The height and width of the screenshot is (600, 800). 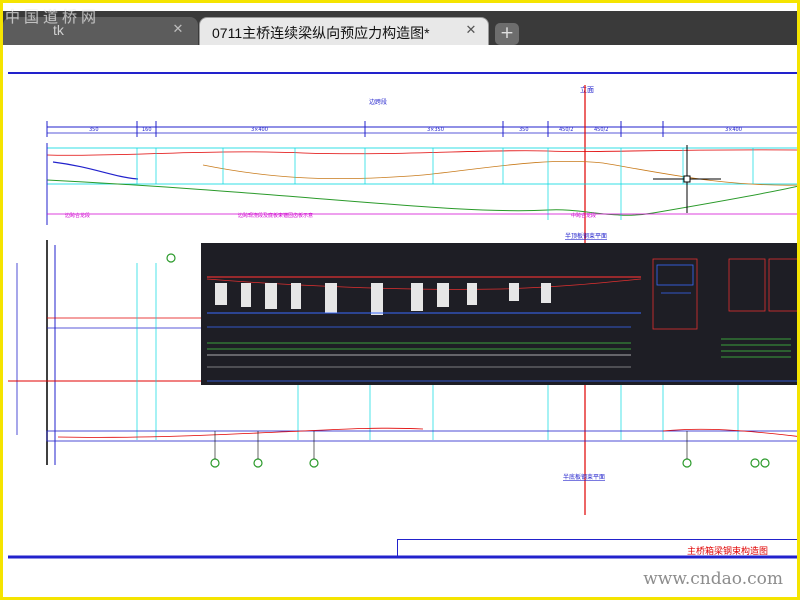 I want to click on inset-section-views, so click(x=724, y=294).